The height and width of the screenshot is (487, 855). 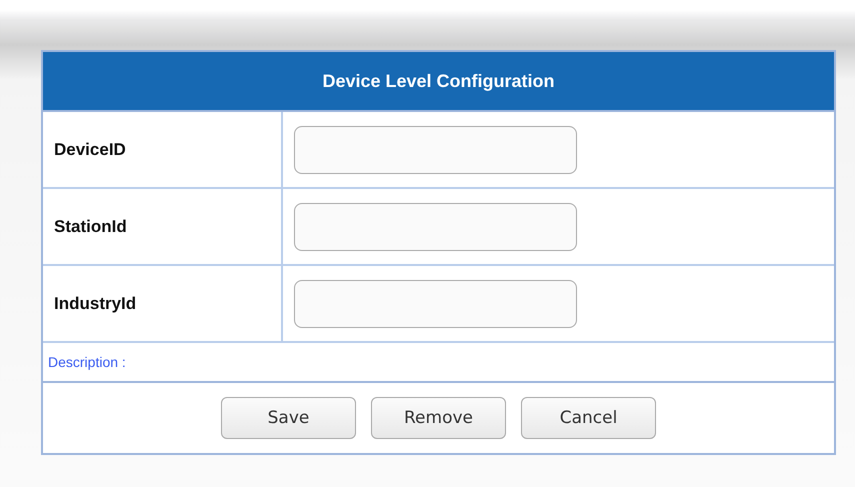 I want to click on field-label: StationId, so click(x=90, y=226).